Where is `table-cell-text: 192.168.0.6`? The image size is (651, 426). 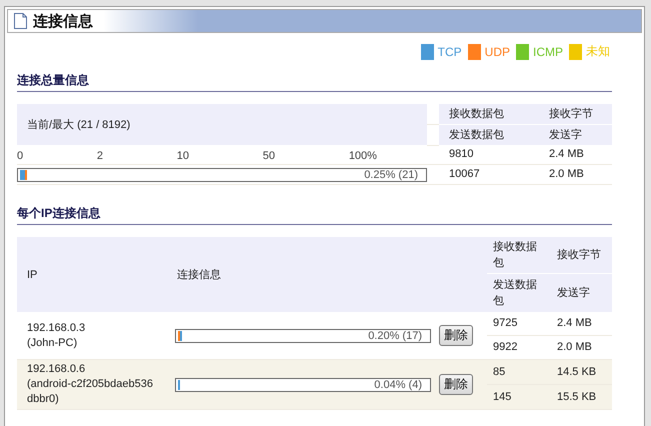
table-cell-text: 192.168.0.6 is located at coordinates (56, 369).